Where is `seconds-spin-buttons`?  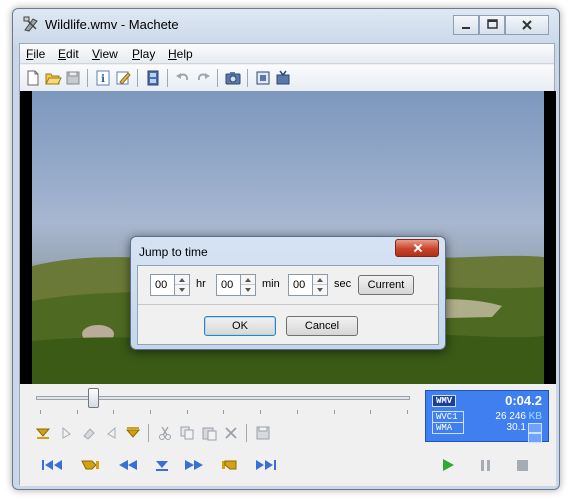 seconds-spin-buttons is located at coordinates (320, 285).